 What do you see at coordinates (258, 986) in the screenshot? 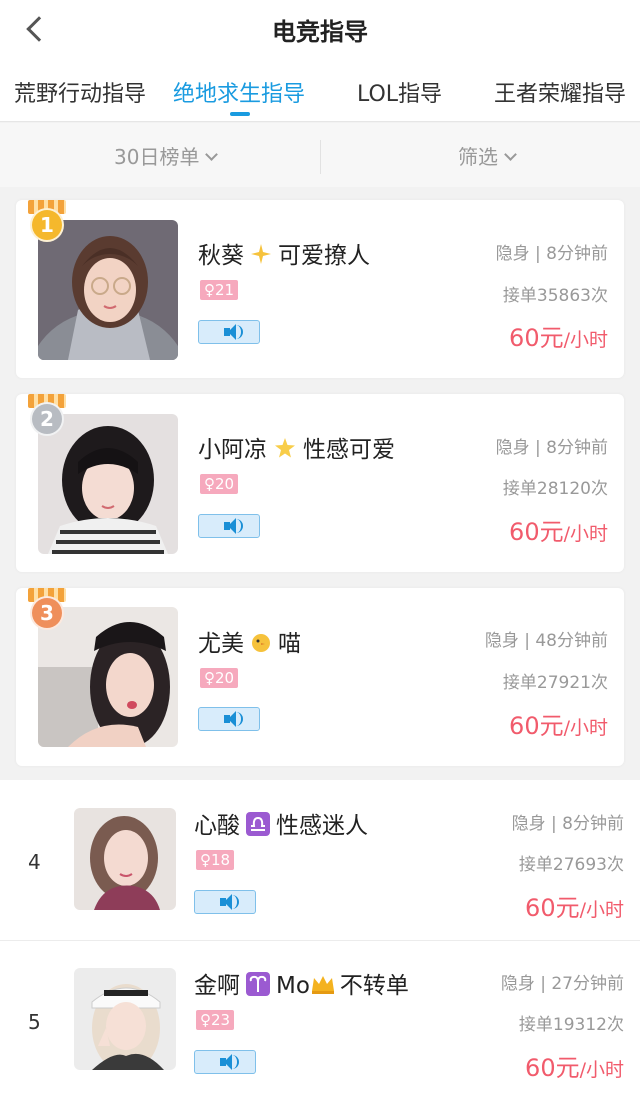
I see `aries-icon` at bounding box center [258, 986].